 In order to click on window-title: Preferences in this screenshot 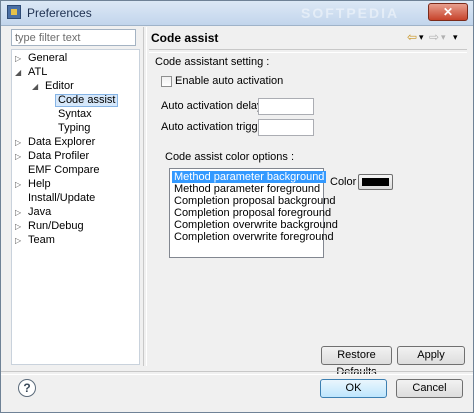, I will do `click(59, 13)`.